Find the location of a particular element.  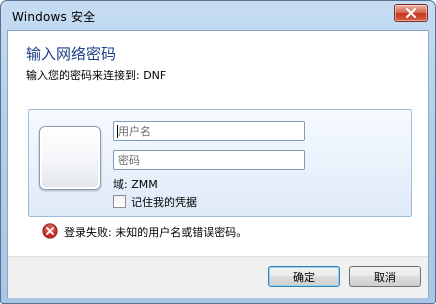

dialog-heading: 输入网络密码 is located at coordinates (71, 54).